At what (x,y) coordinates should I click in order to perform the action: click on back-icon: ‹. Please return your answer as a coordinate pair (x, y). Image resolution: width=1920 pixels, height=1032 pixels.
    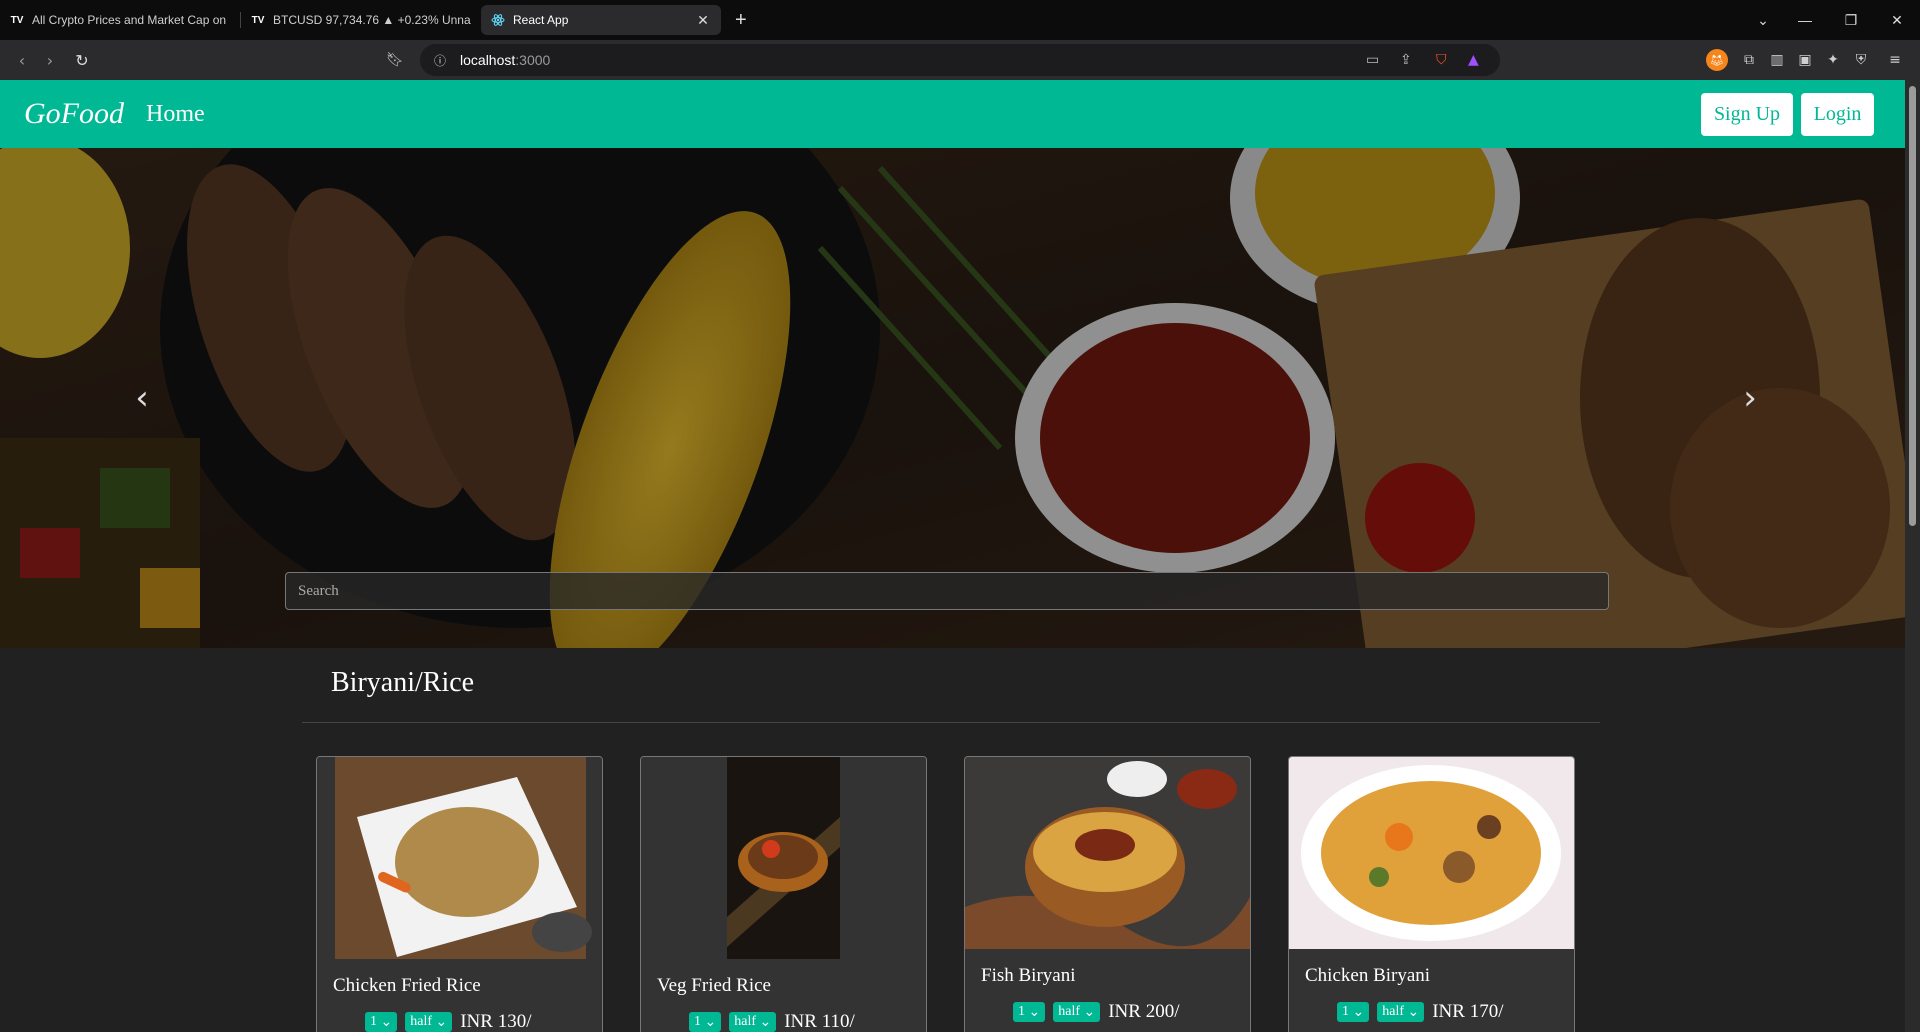
    Looking at the image, I should click on (22, 60).